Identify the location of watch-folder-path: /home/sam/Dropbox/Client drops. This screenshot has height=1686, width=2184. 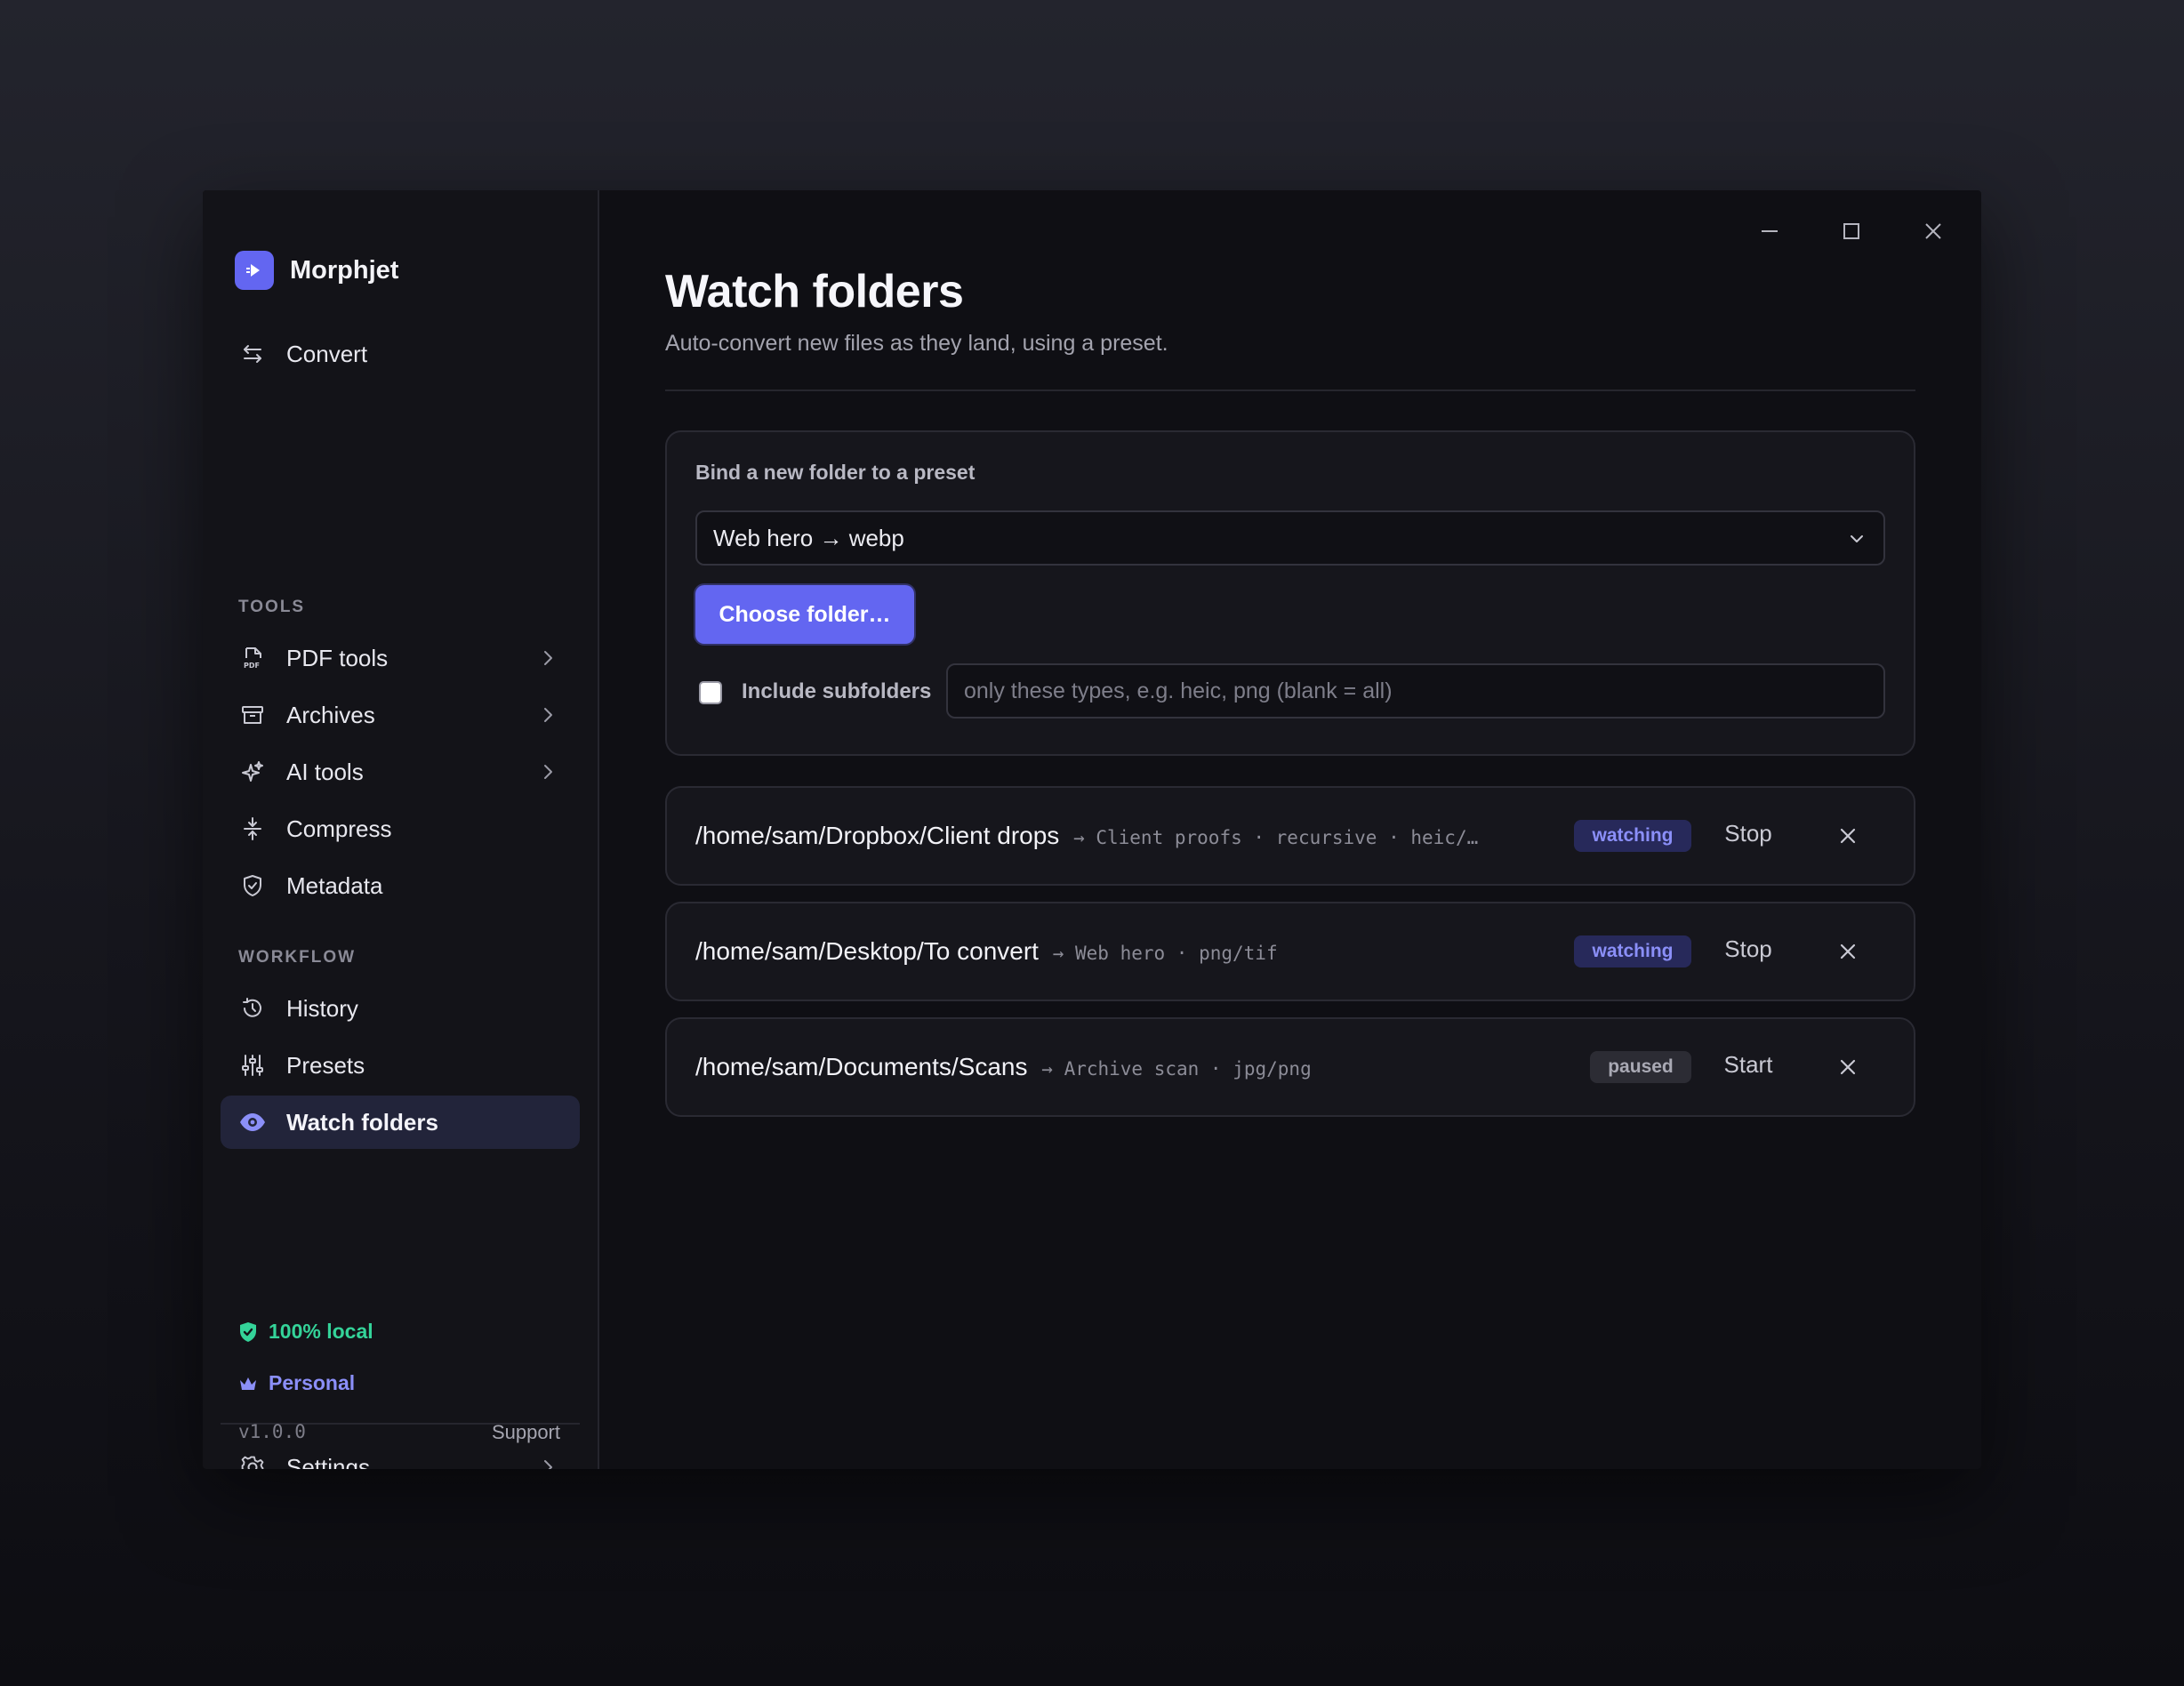
(877, 835).